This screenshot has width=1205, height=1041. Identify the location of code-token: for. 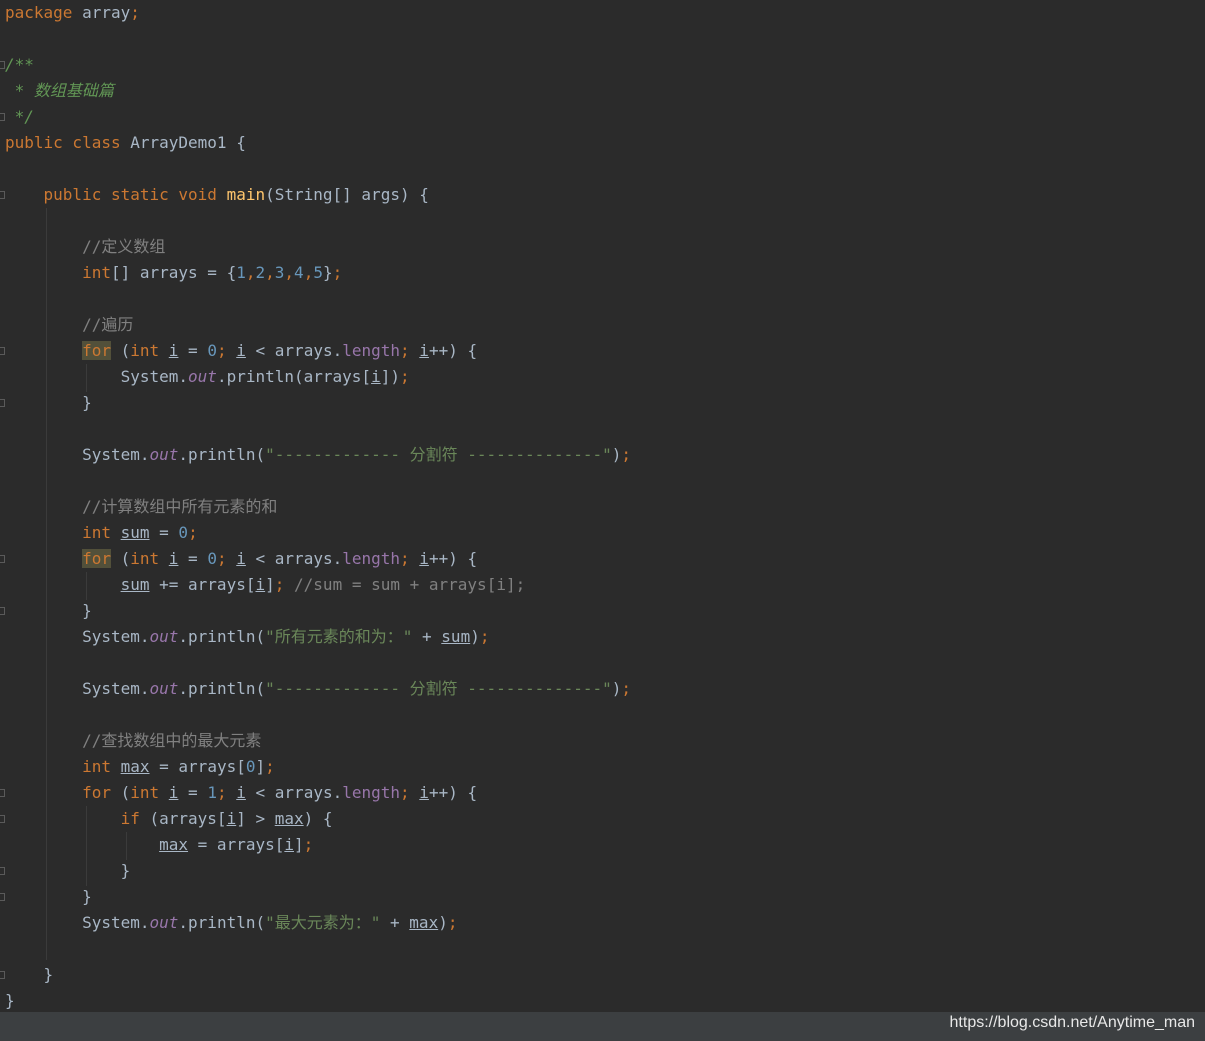
(96, 350).